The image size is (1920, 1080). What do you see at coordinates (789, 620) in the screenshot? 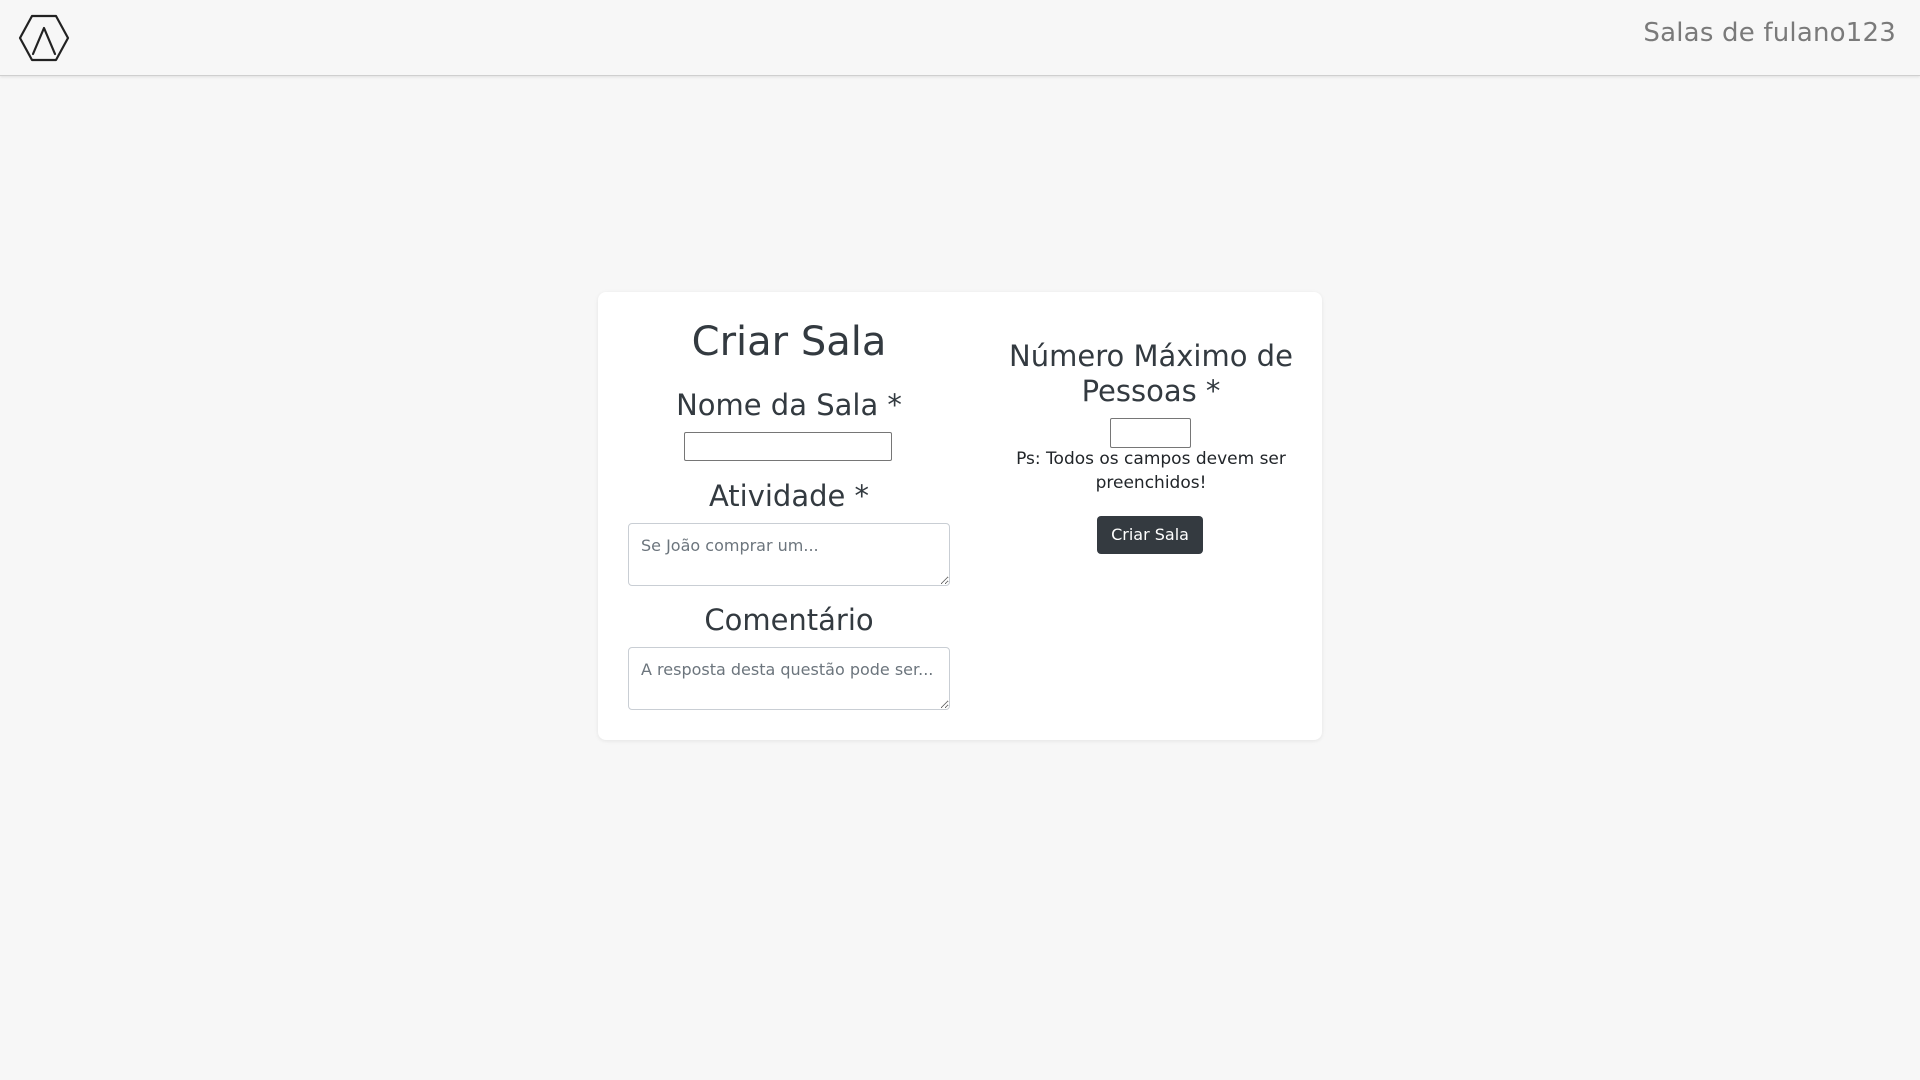
I see `comment-label: Comentário` at bounding box center [789, 620].